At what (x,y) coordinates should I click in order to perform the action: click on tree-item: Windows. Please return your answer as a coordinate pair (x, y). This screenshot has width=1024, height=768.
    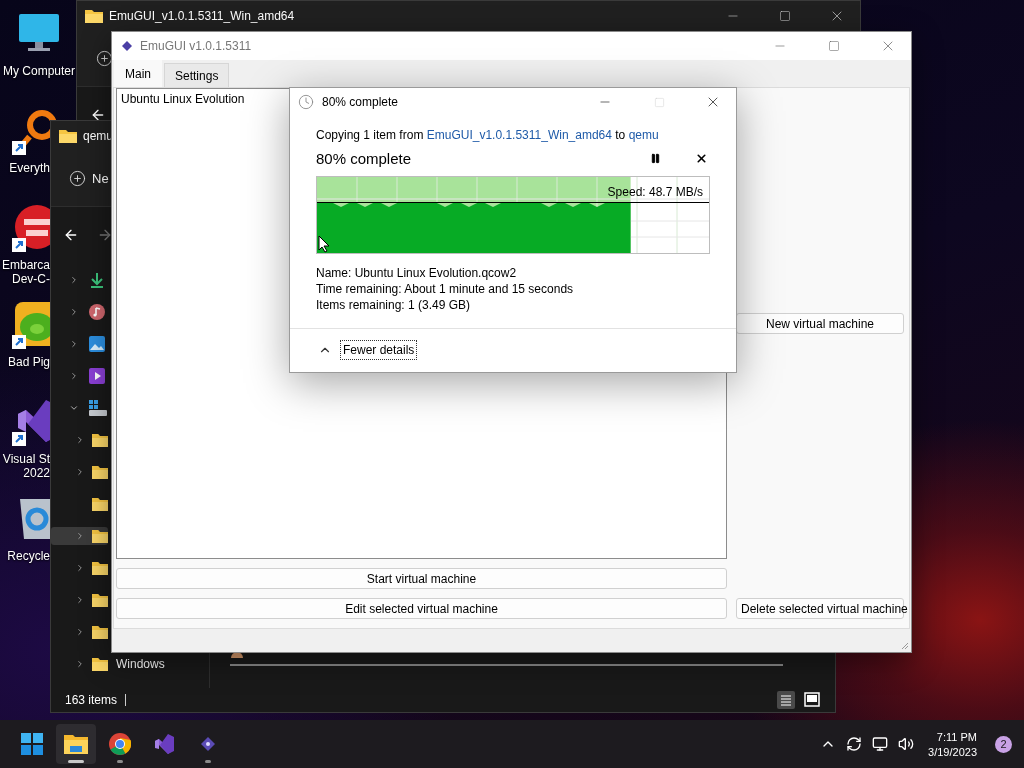
    Looking at the image, I should click on (108, 664).